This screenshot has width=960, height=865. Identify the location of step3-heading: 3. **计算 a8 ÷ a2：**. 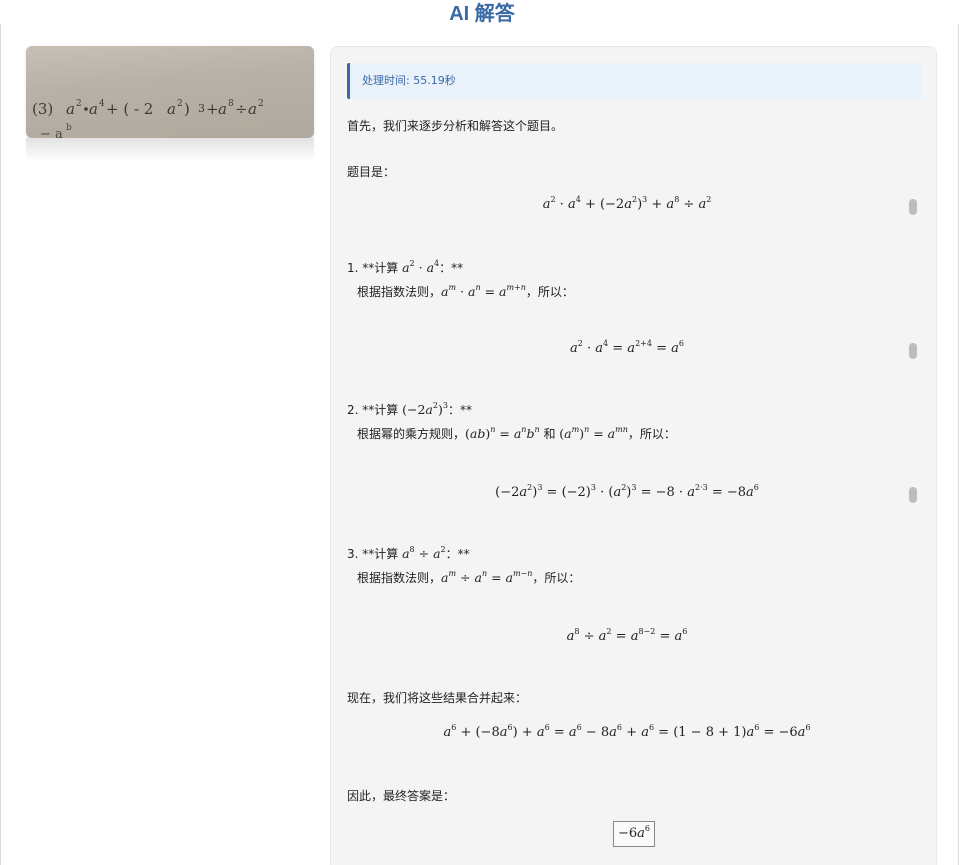
(408, 553).